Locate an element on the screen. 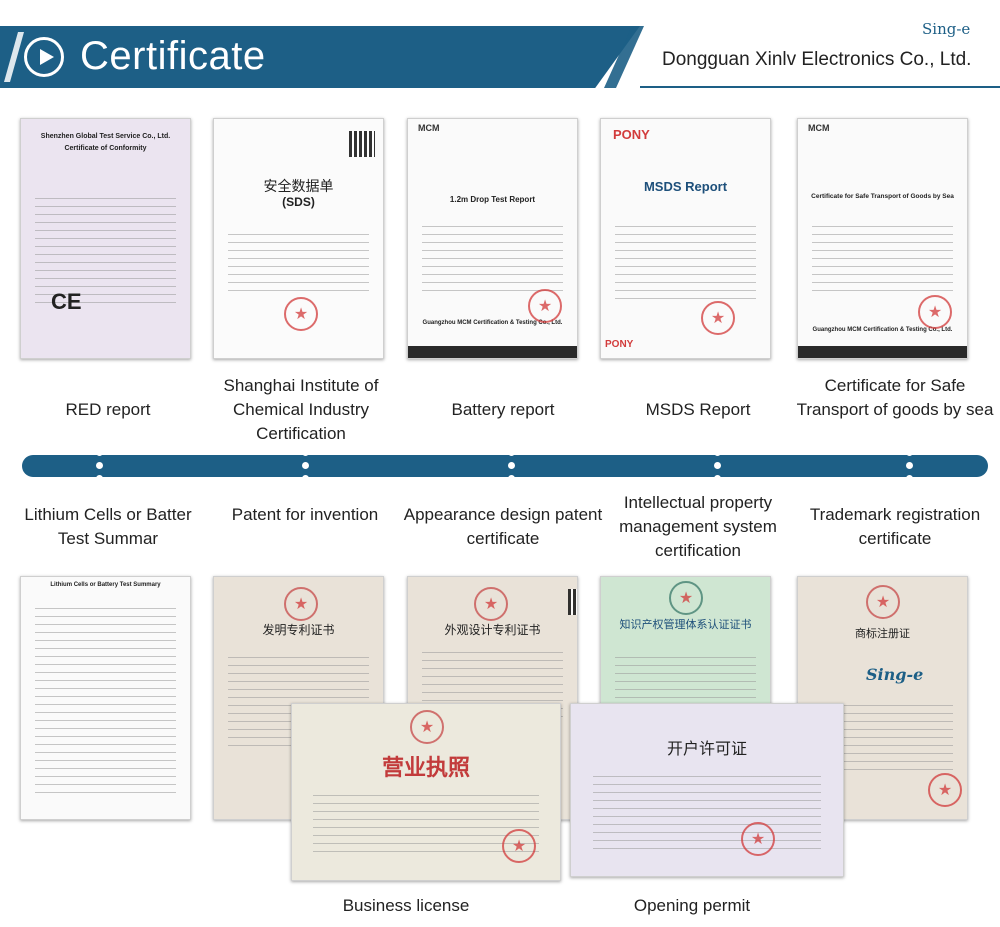 The image size is (1000, 927). label-opening-permit: Opening permit is located at coordinates (692, 905).